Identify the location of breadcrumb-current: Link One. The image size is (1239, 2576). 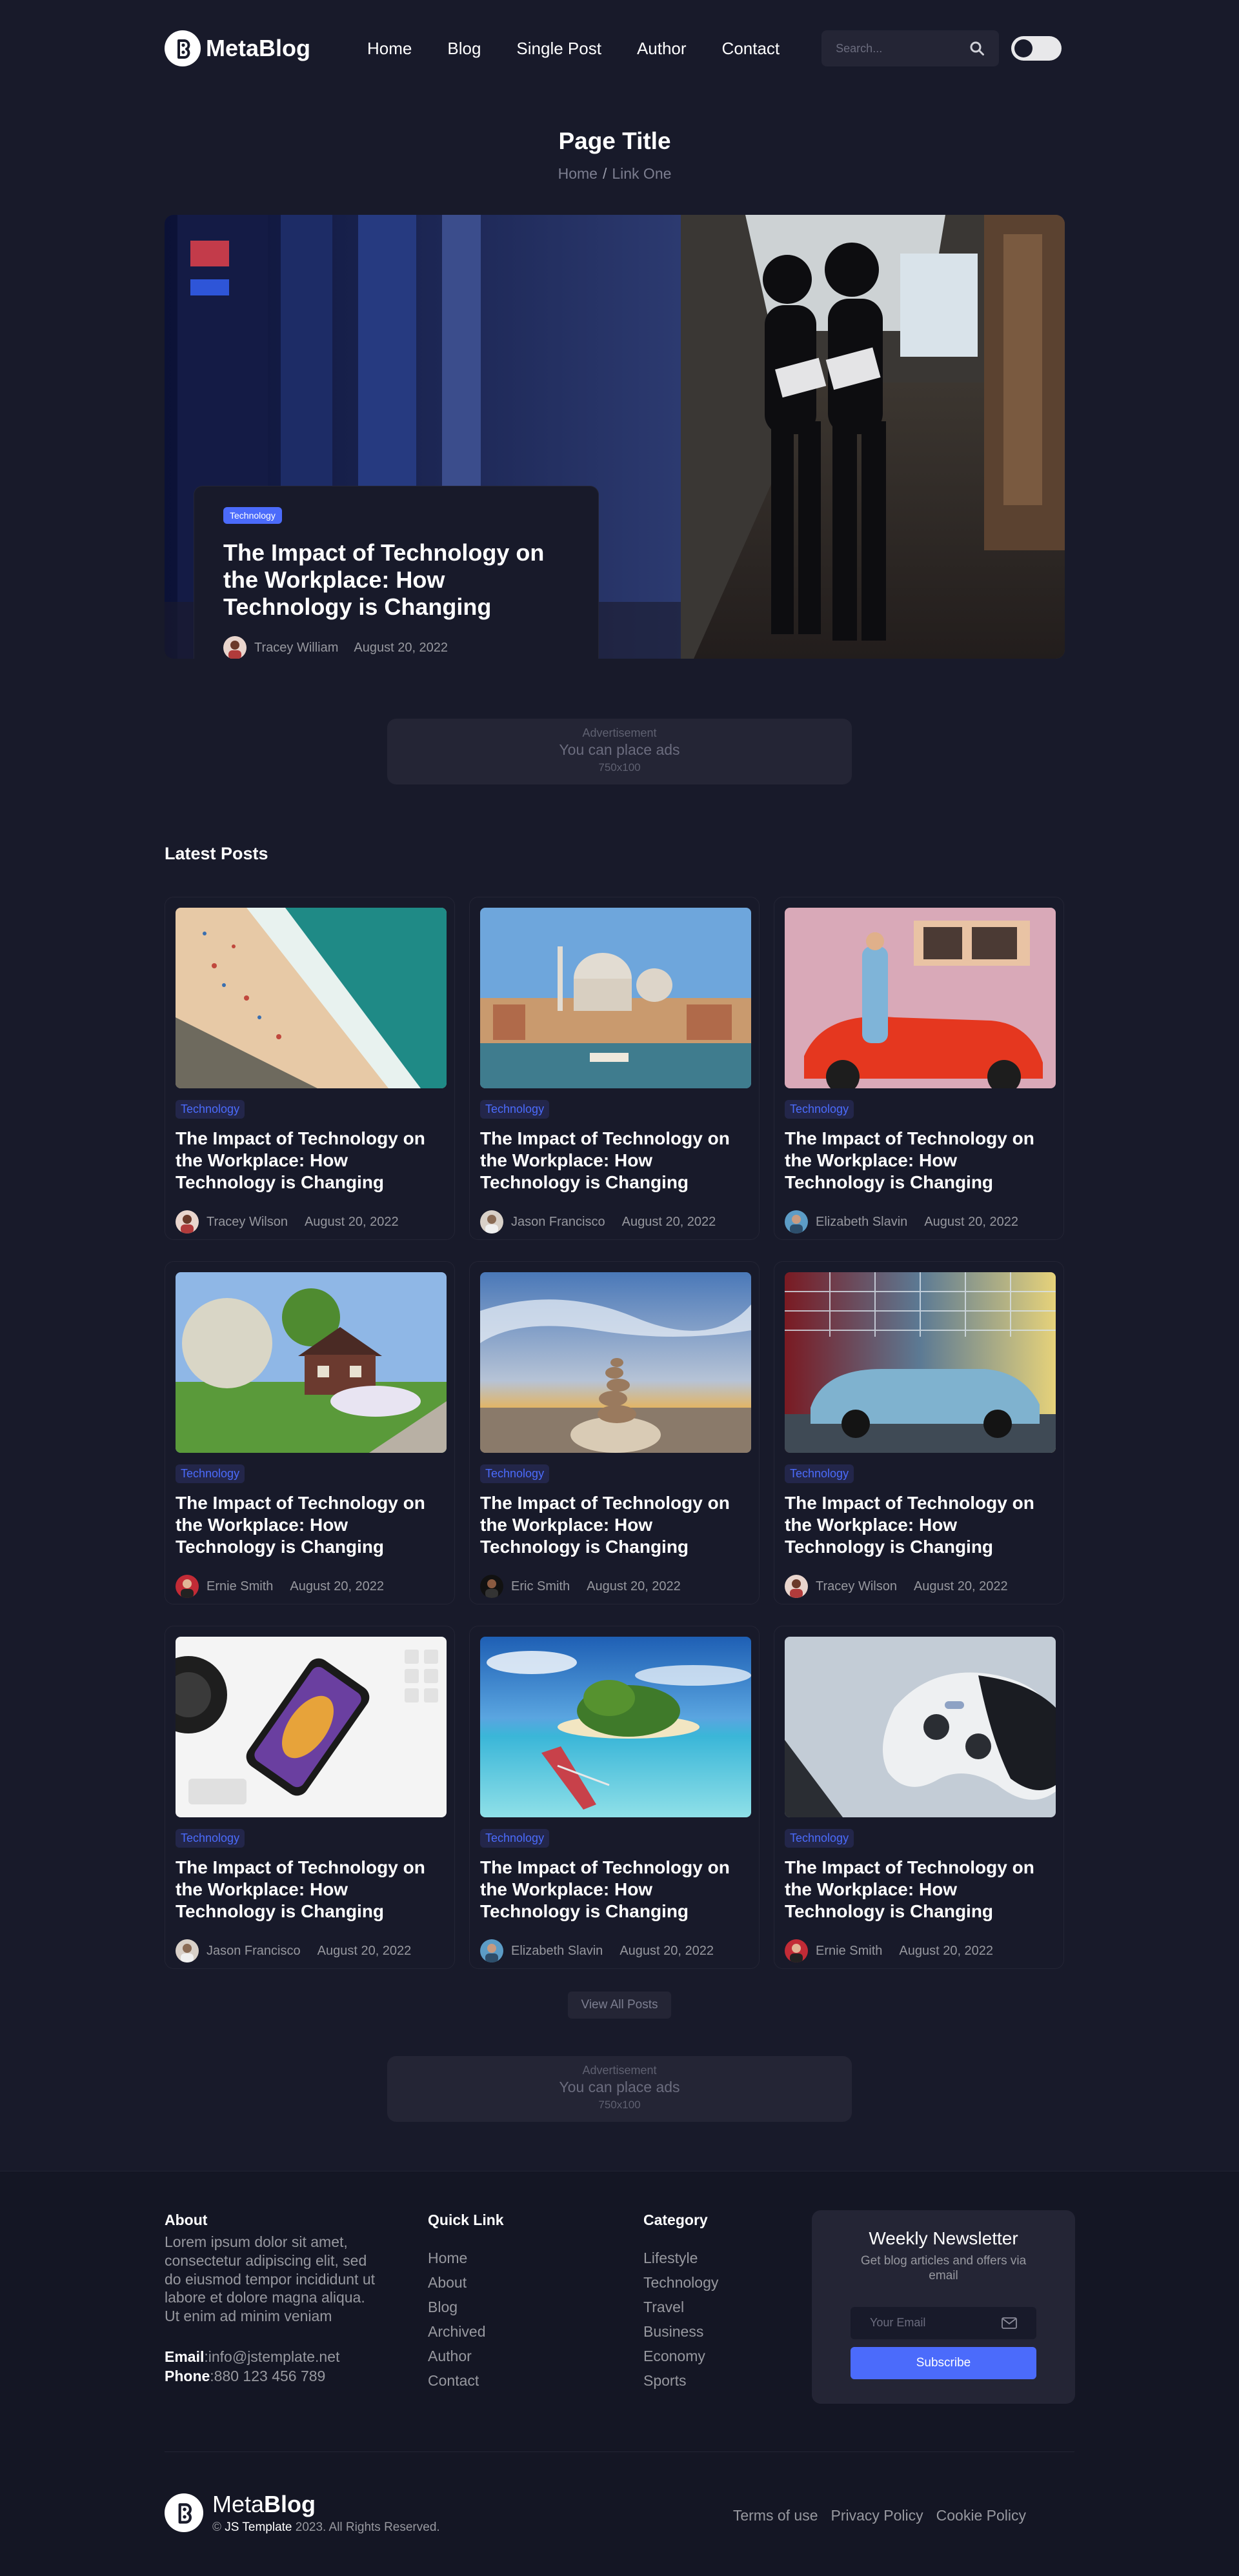
(641, 173).